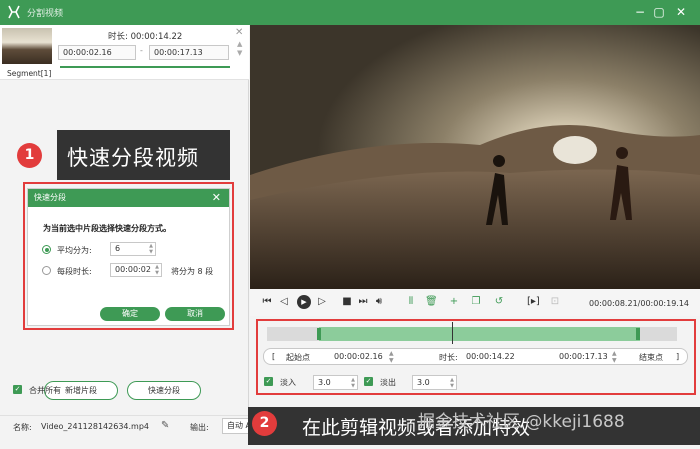 The image size is (700, 449). Describe the element at coordinates (189, 52) in the screenshot. I see `segment-end-input: 00:00:17.13` at that location.